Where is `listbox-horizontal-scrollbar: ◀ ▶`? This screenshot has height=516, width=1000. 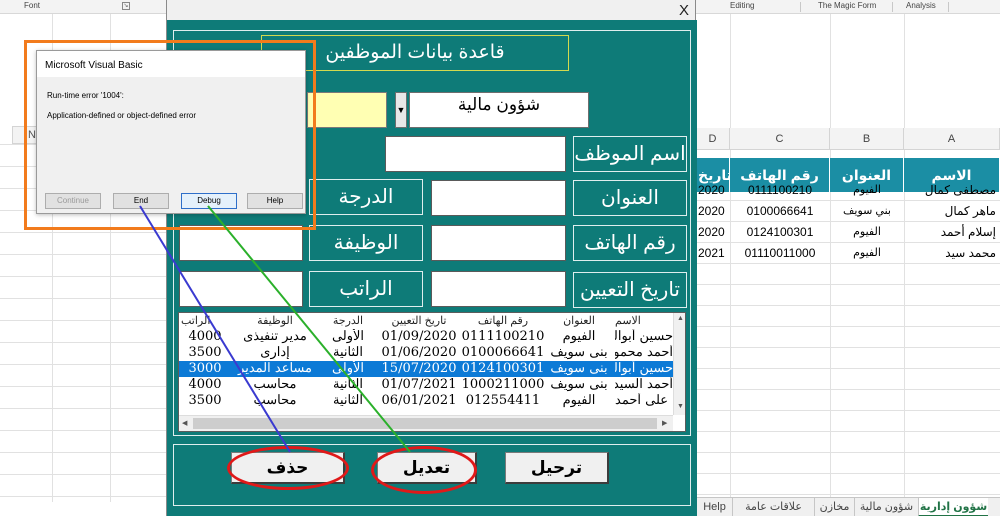 listbox-horizontal-scrollbar: ◀ ▶ is located at coordinates (426, 423).